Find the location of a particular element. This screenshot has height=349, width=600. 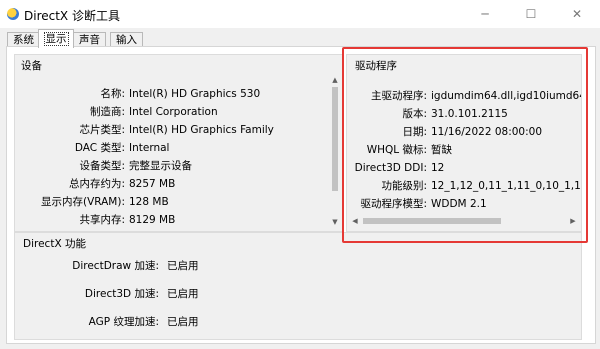

device-row: 总内存约为: 8257 MB is located at coordinates (172, 184).